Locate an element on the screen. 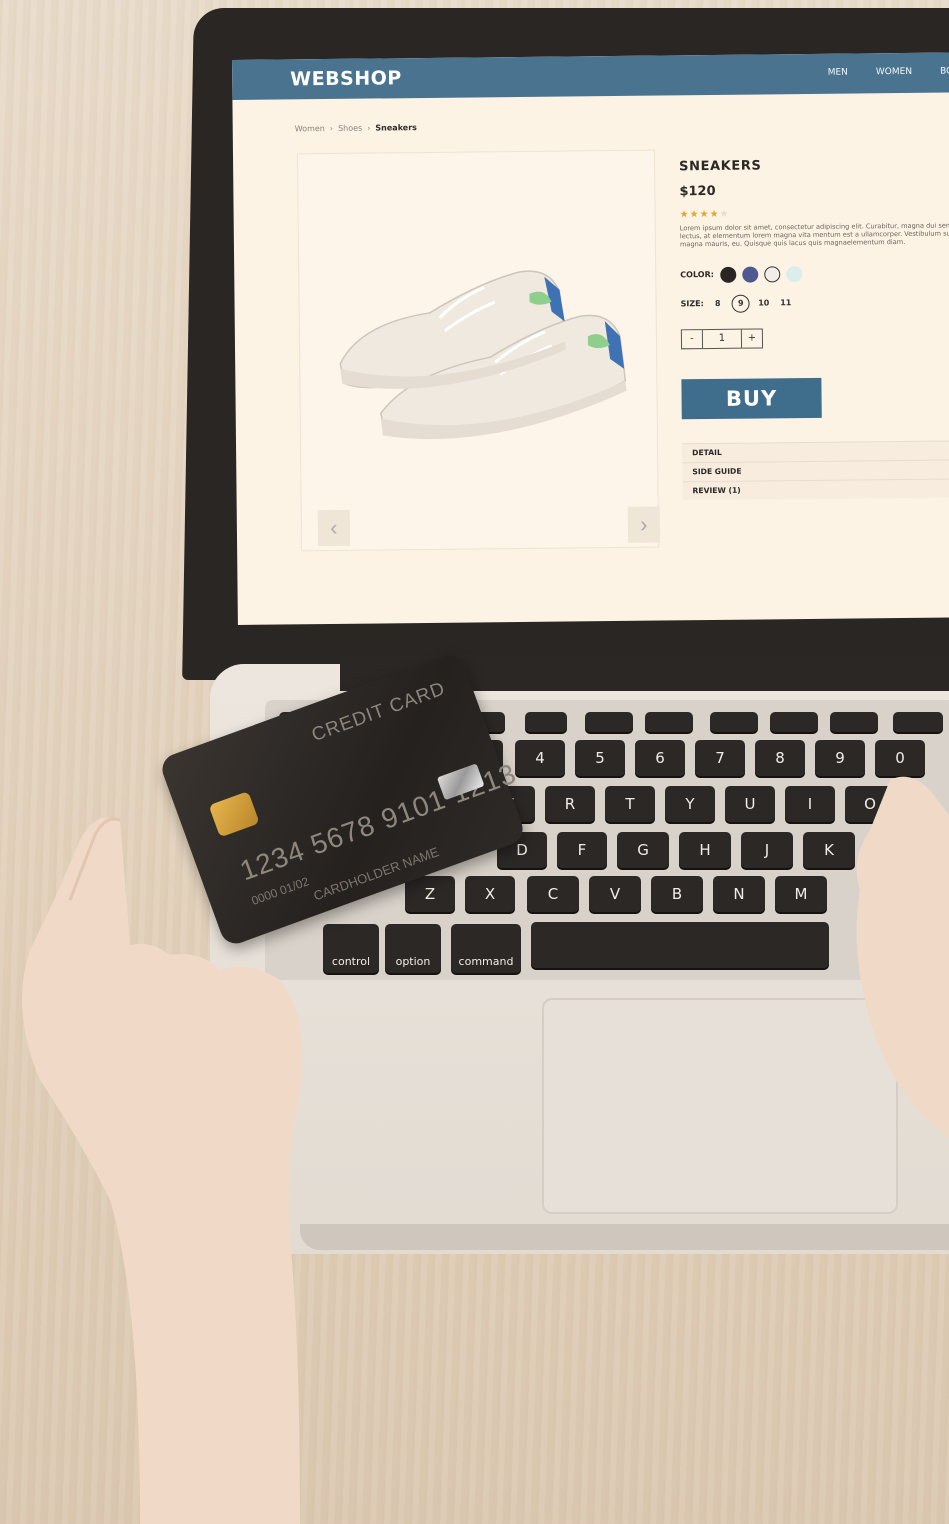 The height and width of the screenshot is (1524, 949). key-h: H is located at coordinates (705, 850).